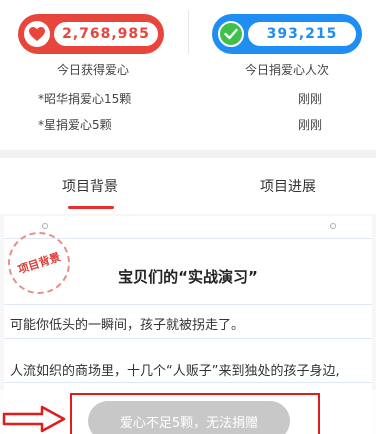 The image size is (376, 434). I want to click on hearts-received-label: 今日获得爱心, so click(92, 70).